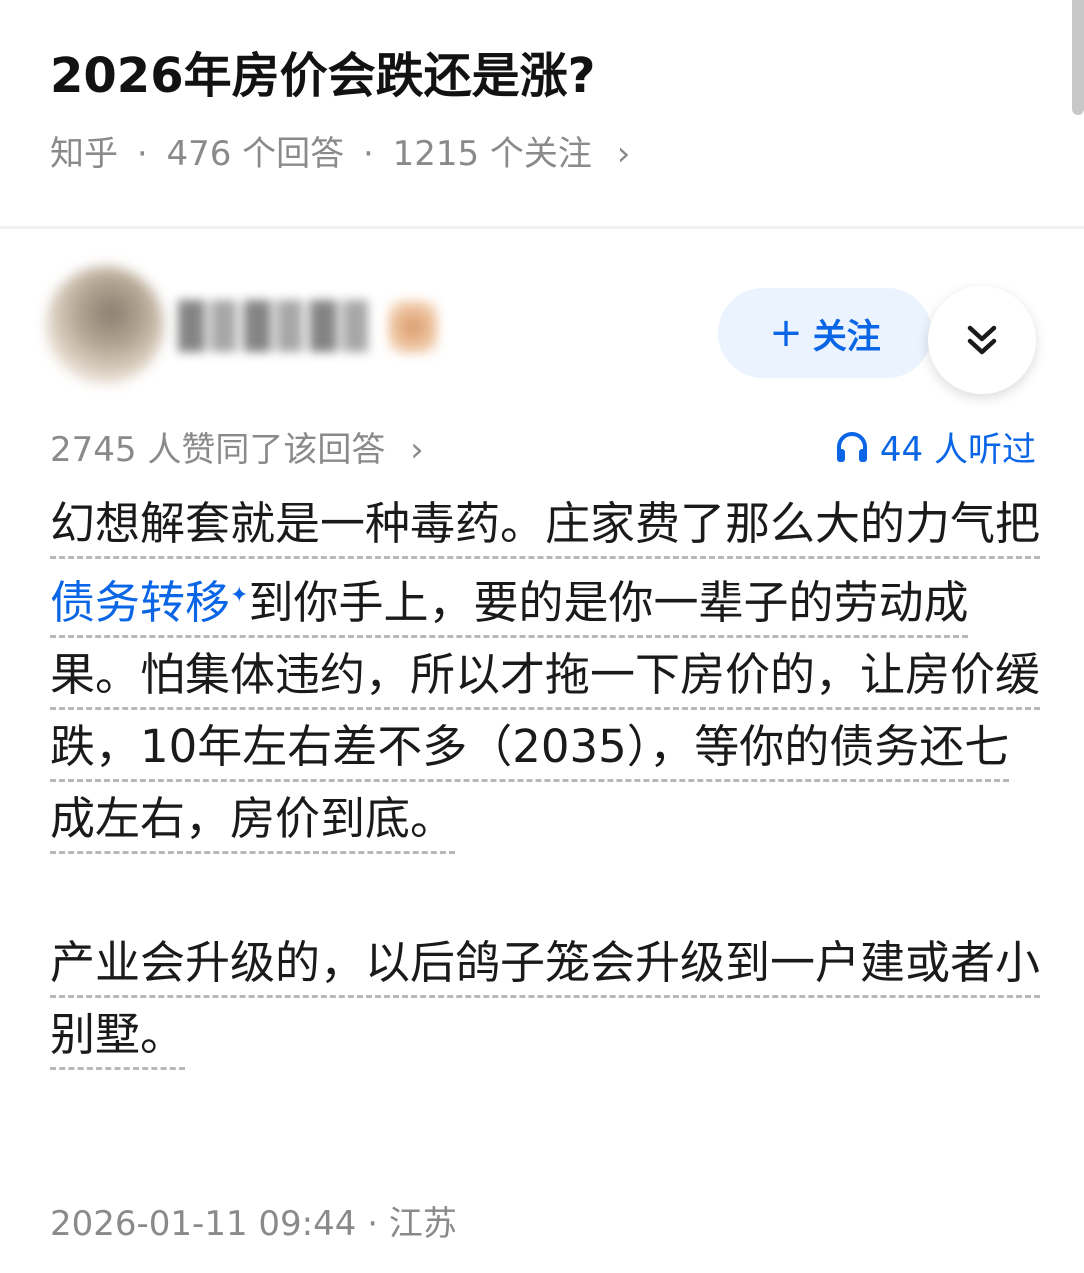 Image resolution: width=1084 pixels, height=1273 pixels. What do you see at coordinates (545, 1003) in the screenshot?
I see `answer-text: 产业会升级的，以后鸽子笼会升级到一户建或者小别墅。` at bounding box center [545, 1003].